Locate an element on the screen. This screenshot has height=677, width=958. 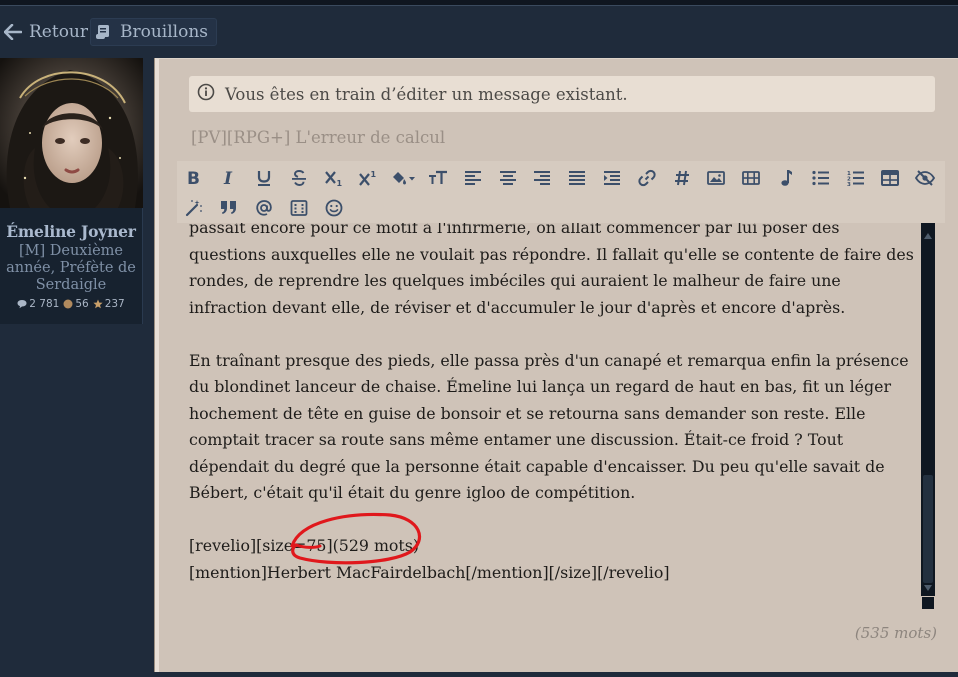
scroll-thumb is located at coordinates (928, 529).